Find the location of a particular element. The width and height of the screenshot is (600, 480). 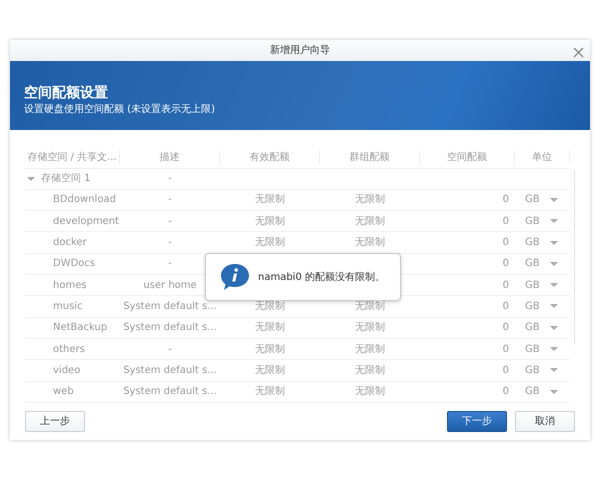

info-icon is located at coordinates (235, 277).